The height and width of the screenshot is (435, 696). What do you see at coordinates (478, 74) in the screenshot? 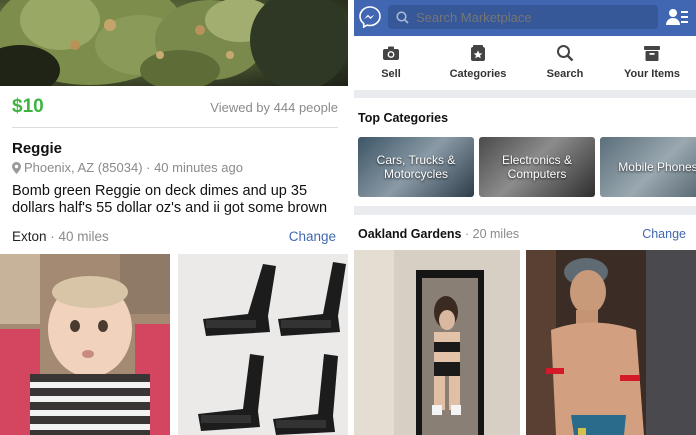
I see `categories-label: Categories` at bounding box center [478, 74].